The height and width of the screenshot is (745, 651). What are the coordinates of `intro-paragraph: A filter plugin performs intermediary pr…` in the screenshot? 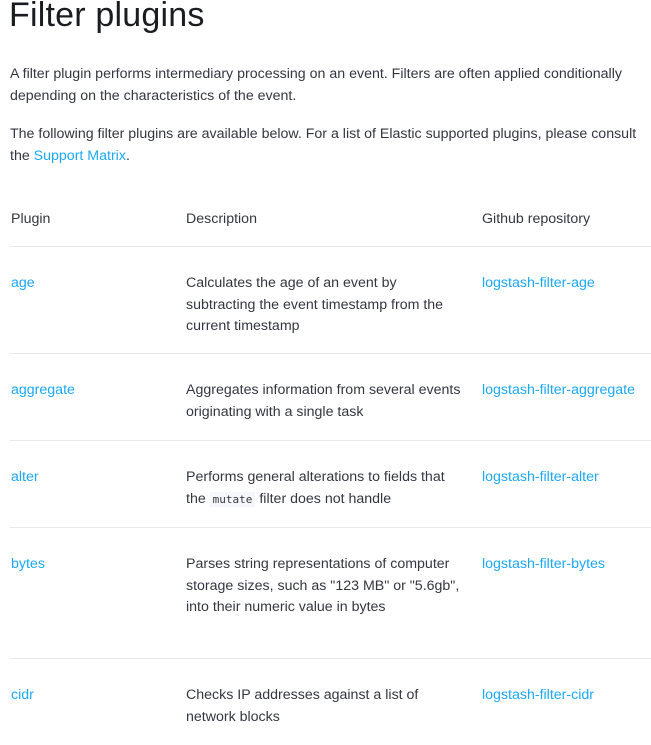 It's located at (316, 85).